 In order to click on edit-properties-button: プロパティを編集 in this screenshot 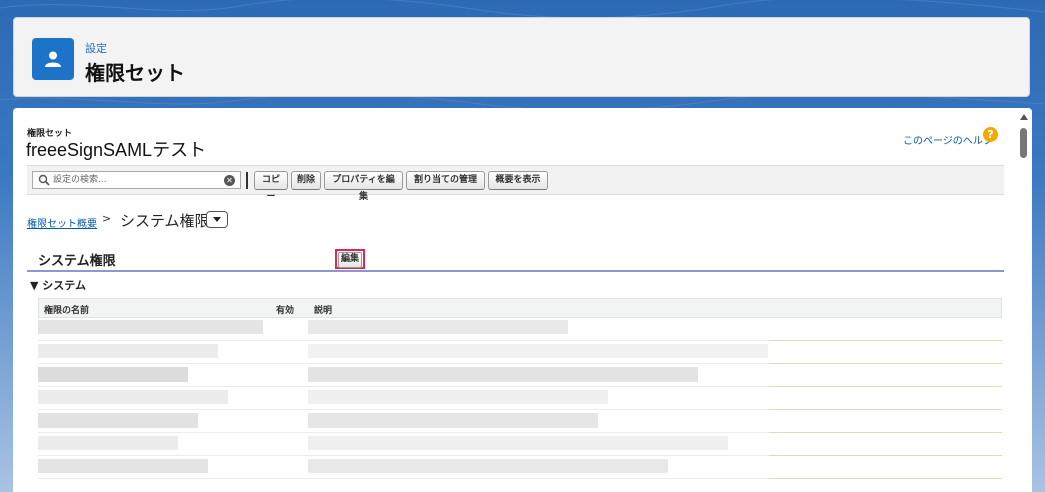, I will do `click(363, 186)`.